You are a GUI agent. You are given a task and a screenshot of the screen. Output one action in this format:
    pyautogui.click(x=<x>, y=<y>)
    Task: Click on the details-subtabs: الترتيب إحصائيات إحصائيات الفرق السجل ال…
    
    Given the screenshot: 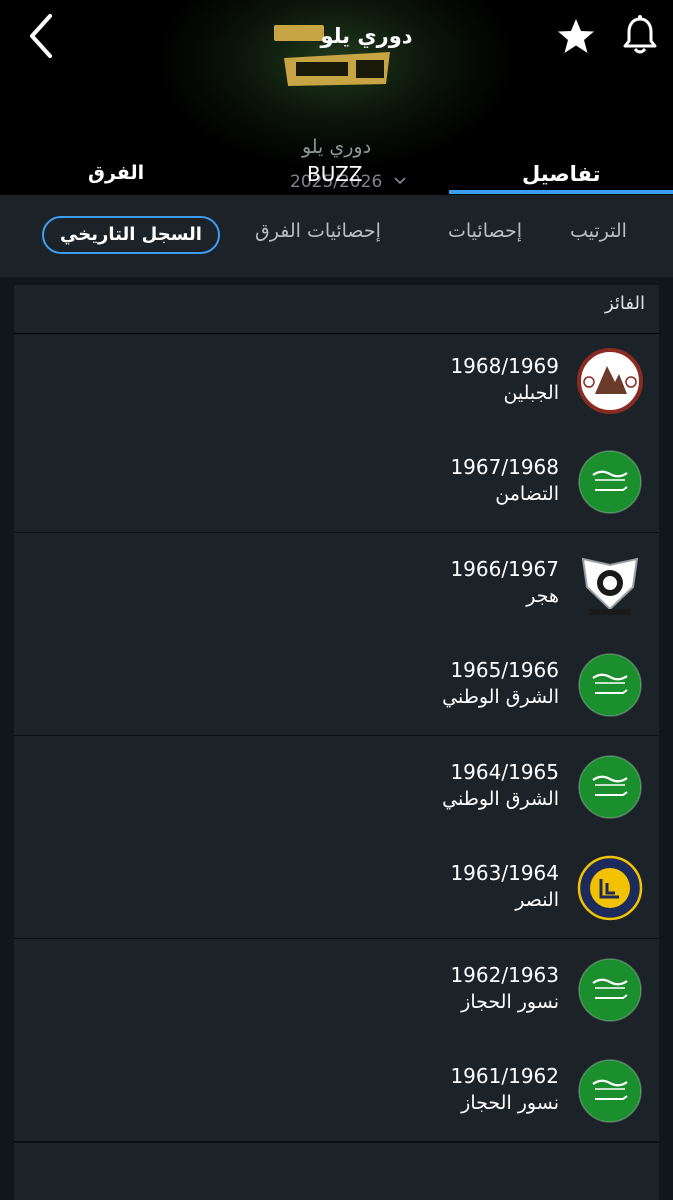 What is the action you would take?
    pyautogui.click(x=336, y=236)
    